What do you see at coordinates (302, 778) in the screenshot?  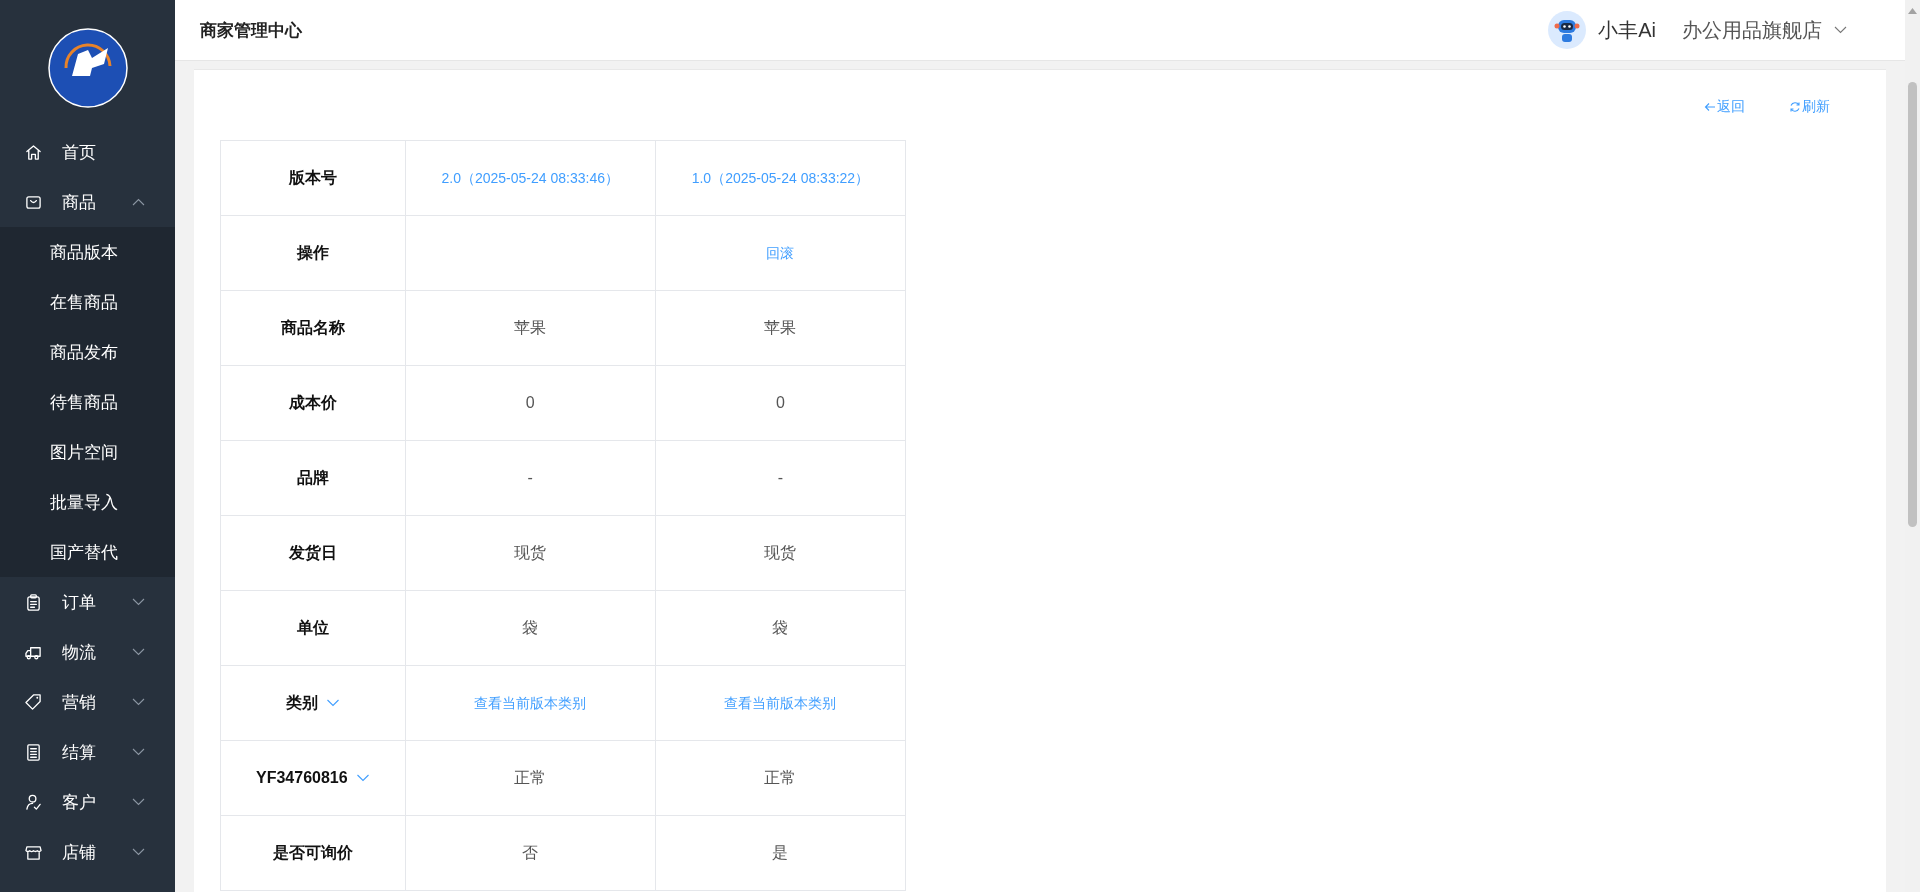 I see `row-label: YF34760816` at bounding box center [302, 778].